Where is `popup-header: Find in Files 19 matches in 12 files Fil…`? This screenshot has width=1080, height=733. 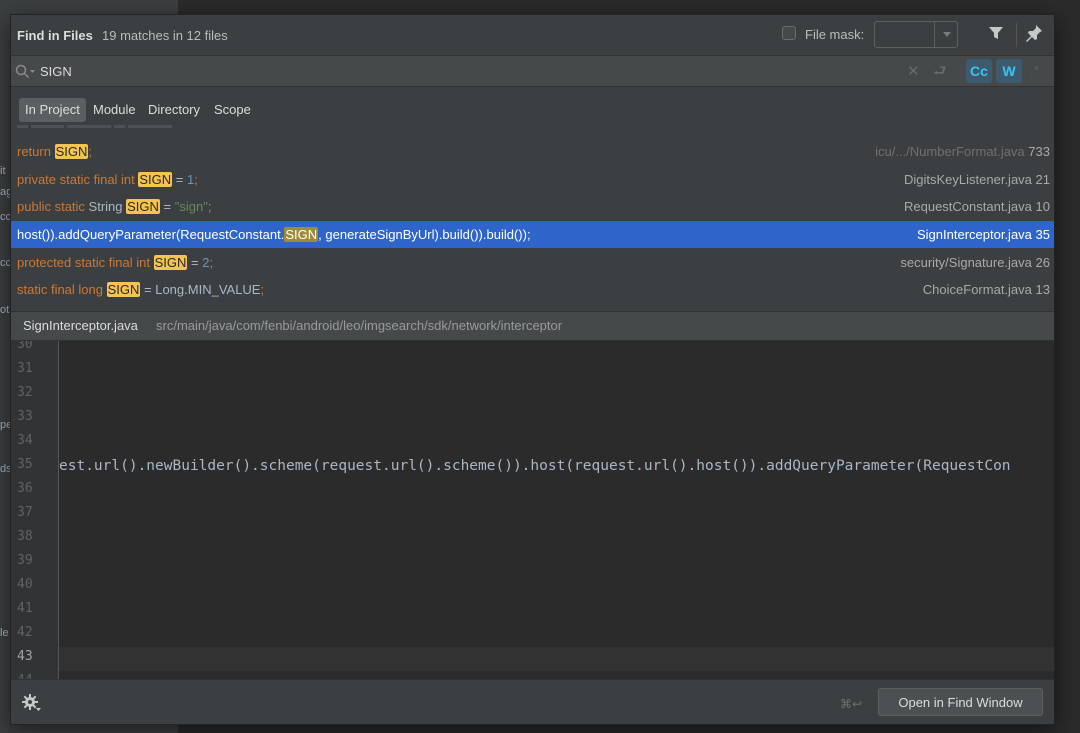
popup-header: Find in Files 19 matches in 12 files Fil… is located at coordinates (532, 35).